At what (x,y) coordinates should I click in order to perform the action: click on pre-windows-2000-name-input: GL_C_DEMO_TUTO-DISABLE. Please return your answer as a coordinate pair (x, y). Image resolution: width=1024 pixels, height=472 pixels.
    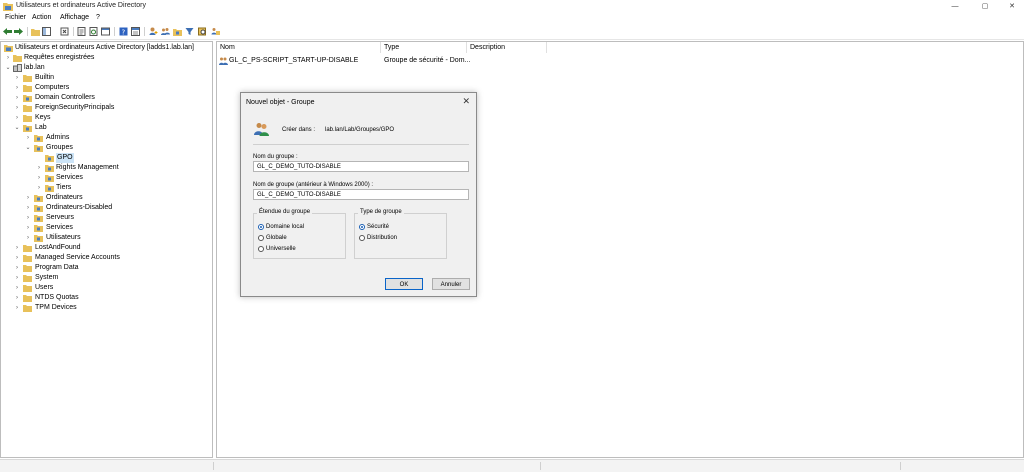
    Looking at the image, I should click on (361, 194).